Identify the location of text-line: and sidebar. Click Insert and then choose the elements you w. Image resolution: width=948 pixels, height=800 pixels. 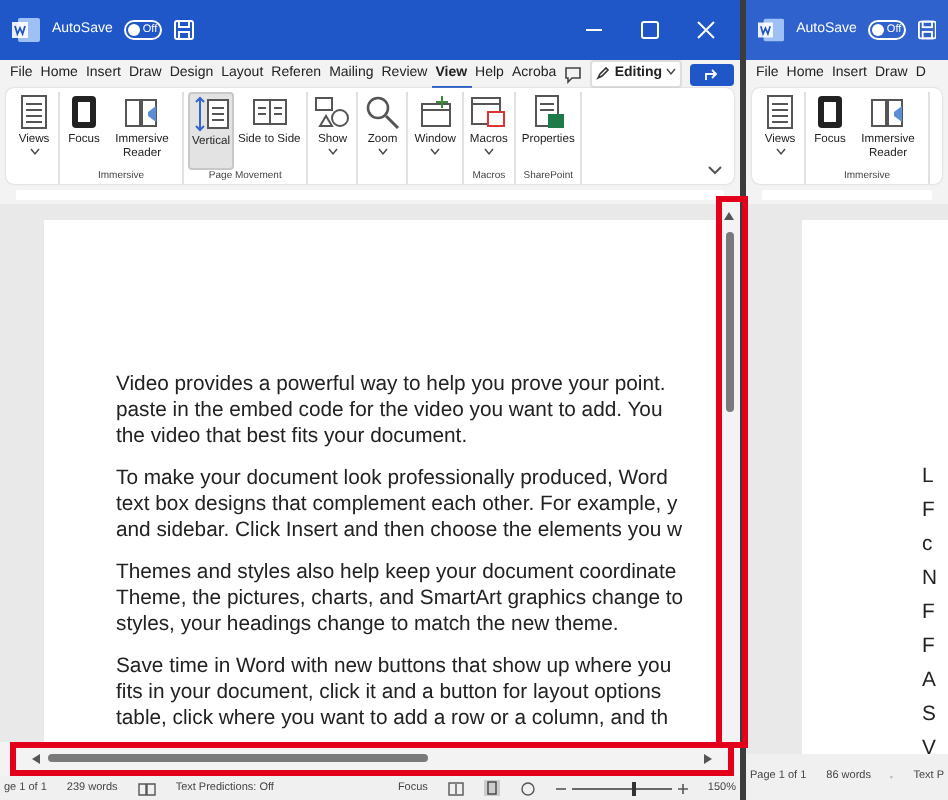
(400, 531).